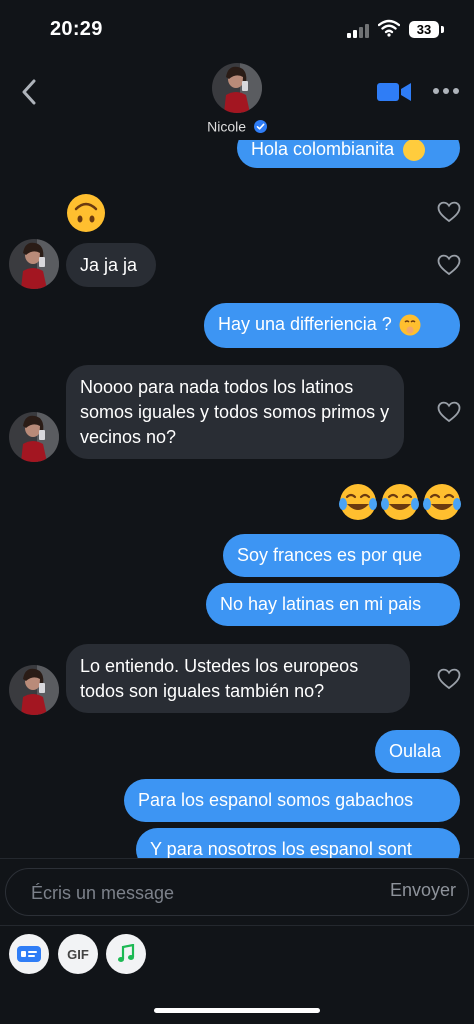 This screenshot has height=1024, width=474. What do you see at coordinates (305, 324) in the screenshot?
I see `message-text: Hay una differiencia ?` at bounding box center [305, 324].